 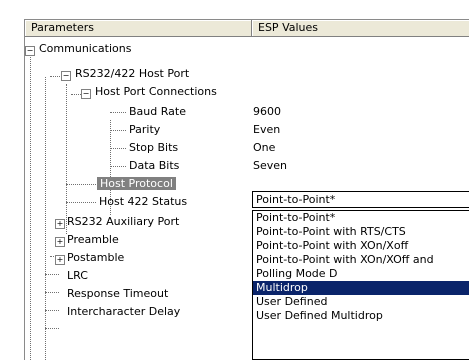 What do you see at coordinates (270, 166) in the screenshot?
I see `value-data-bits: Seven` at bounding box center [270, 166].